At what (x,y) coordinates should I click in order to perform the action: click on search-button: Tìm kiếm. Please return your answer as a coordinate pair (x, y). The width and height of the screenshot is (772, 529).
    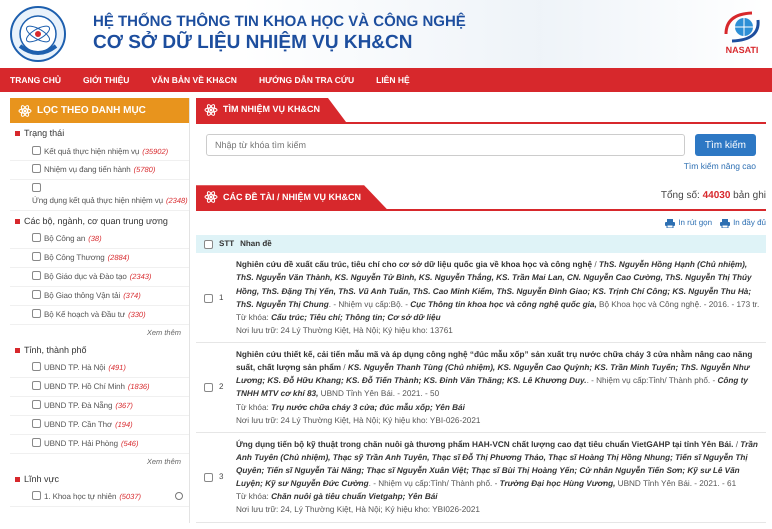
    Looking at the image, I should click on (725, 145).